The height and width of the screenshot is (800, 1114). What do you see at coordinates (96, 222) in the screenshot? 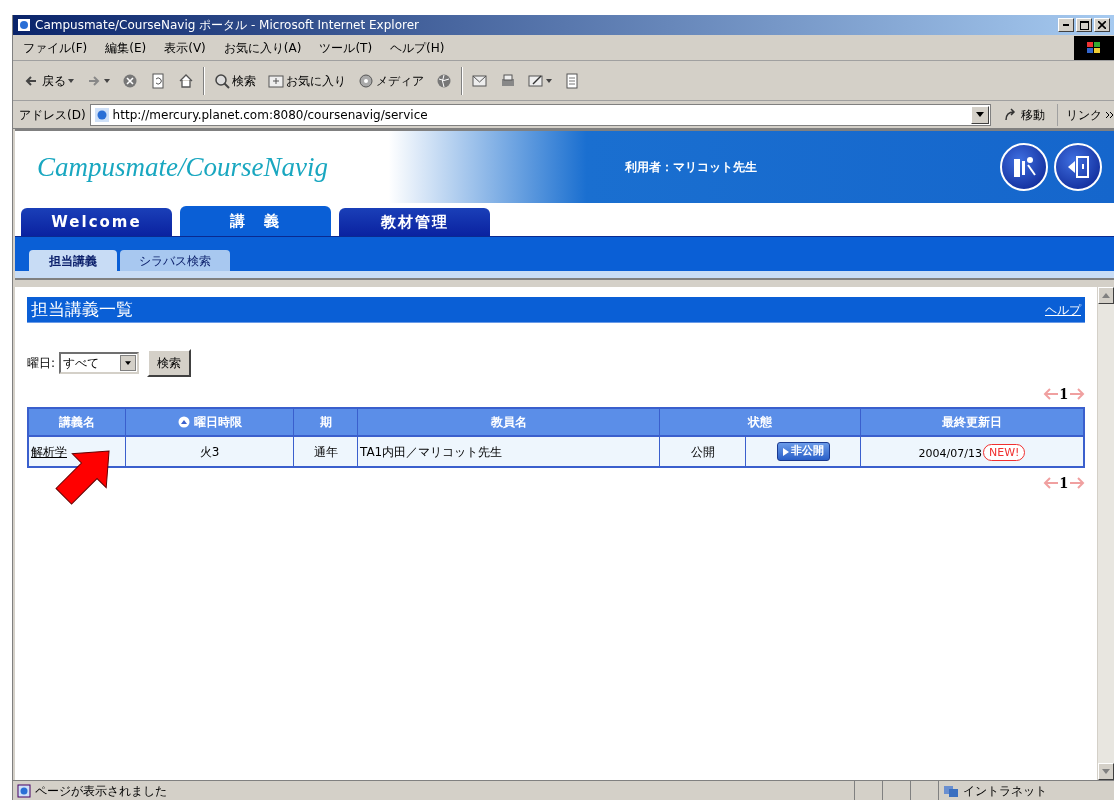
I see `nav-tab: Welcome` at bounding box center [96, 222].